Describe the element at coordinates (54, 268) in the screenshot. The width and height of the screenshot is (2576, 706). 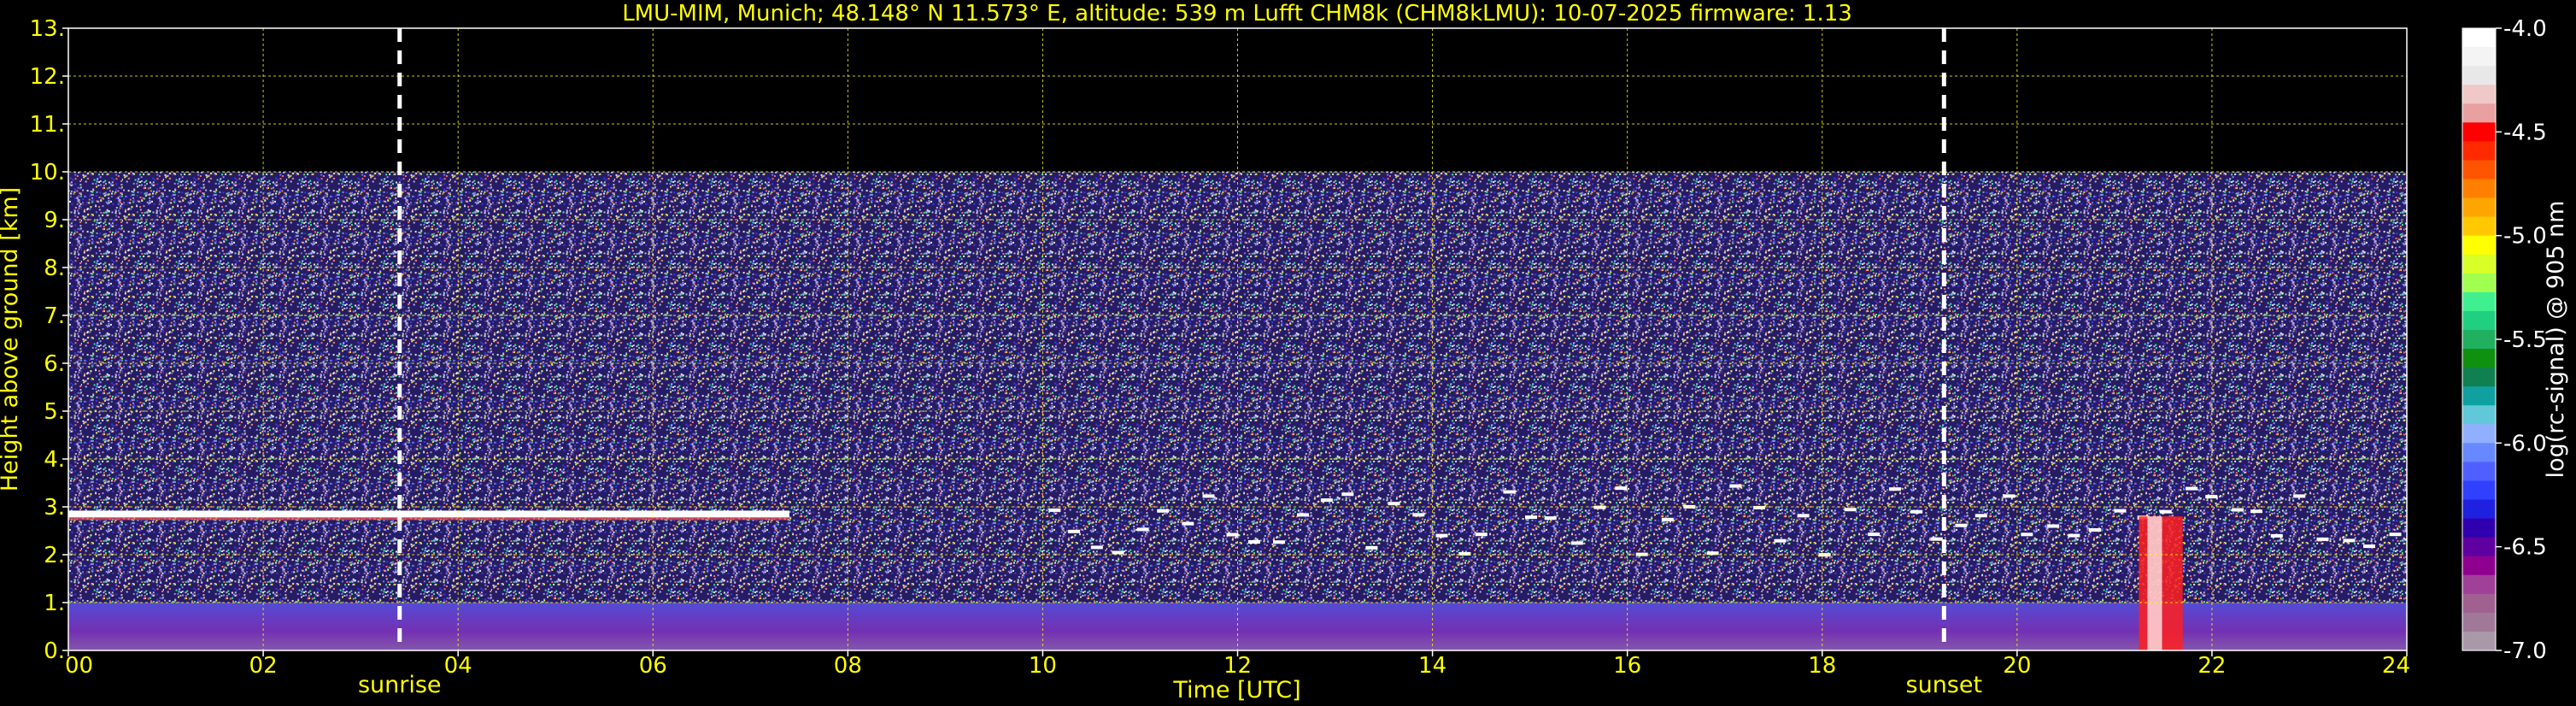
I see `y-tick-label: 8.` at that location.